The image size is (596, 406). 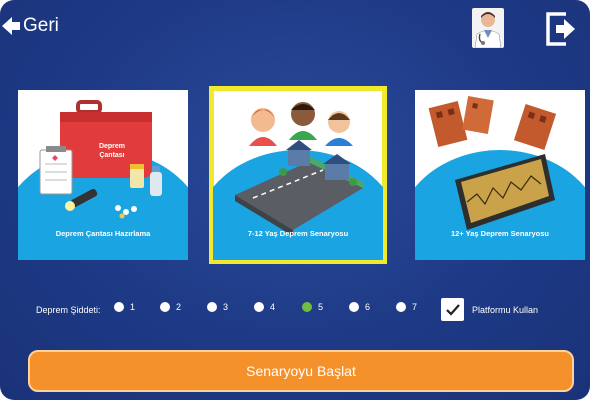 I want to click on severity-number: 6, so click(x=368, y=307).